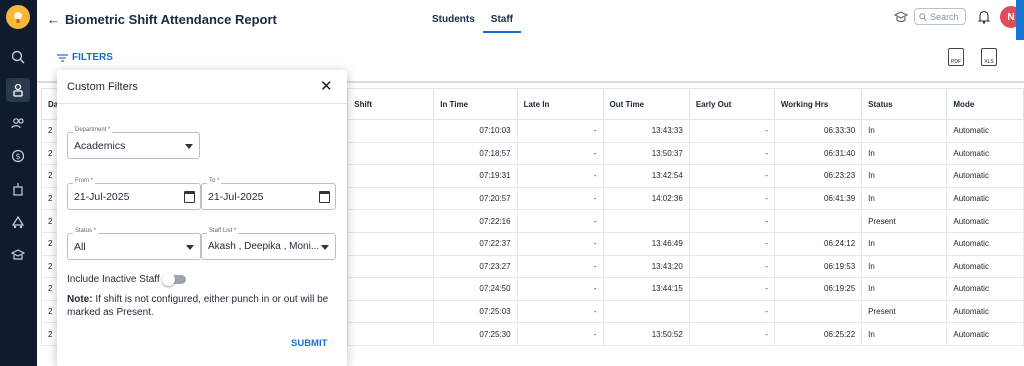  I want to click on col-status: Status, so click(904, 104).